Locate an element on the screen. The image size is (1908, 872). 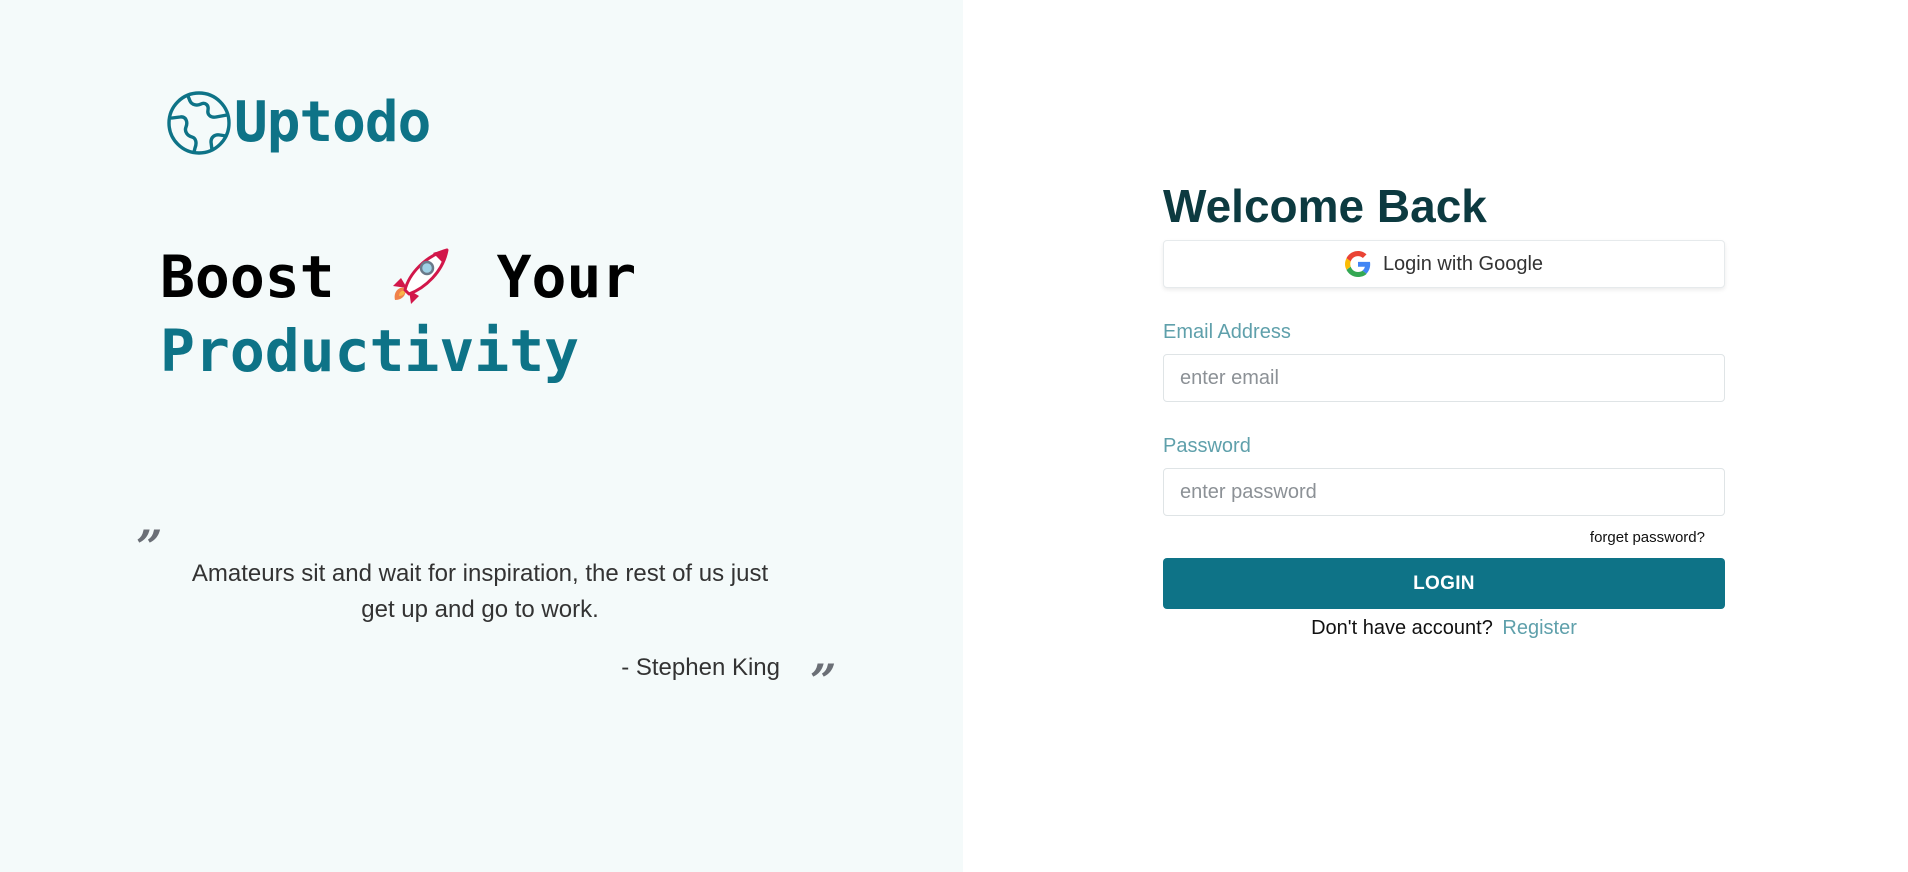
brand-logo: Uptodo is located at coordinates (298, 123).